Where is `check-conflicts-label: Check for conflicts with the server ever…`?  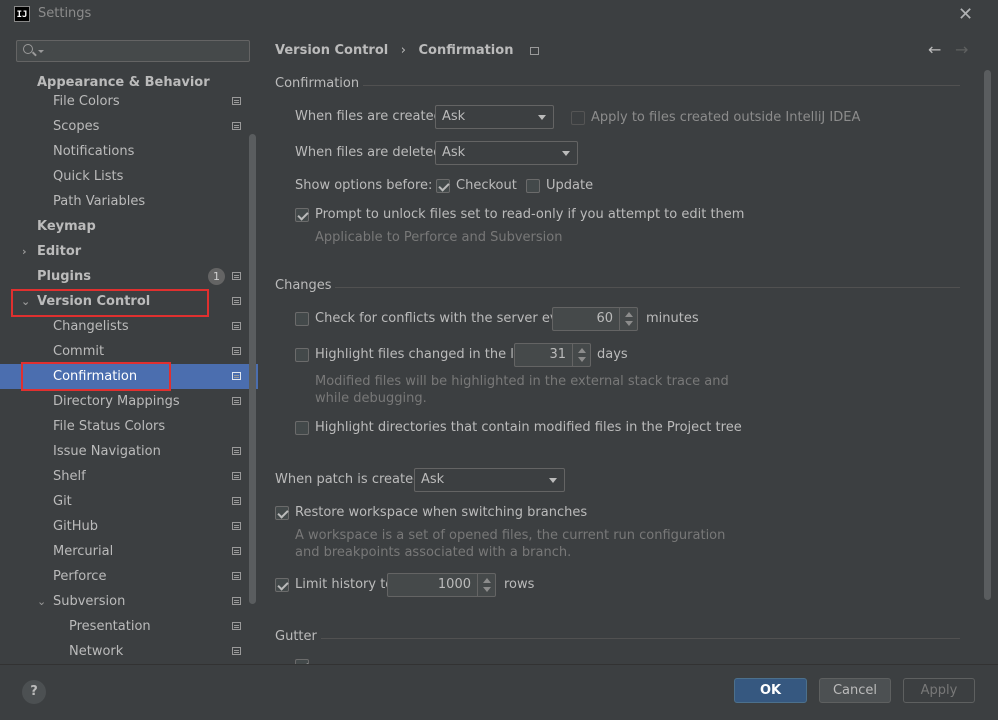 check-conflicts-label: Check for conflicts with the server ever… is located at coordinates (447, 318).